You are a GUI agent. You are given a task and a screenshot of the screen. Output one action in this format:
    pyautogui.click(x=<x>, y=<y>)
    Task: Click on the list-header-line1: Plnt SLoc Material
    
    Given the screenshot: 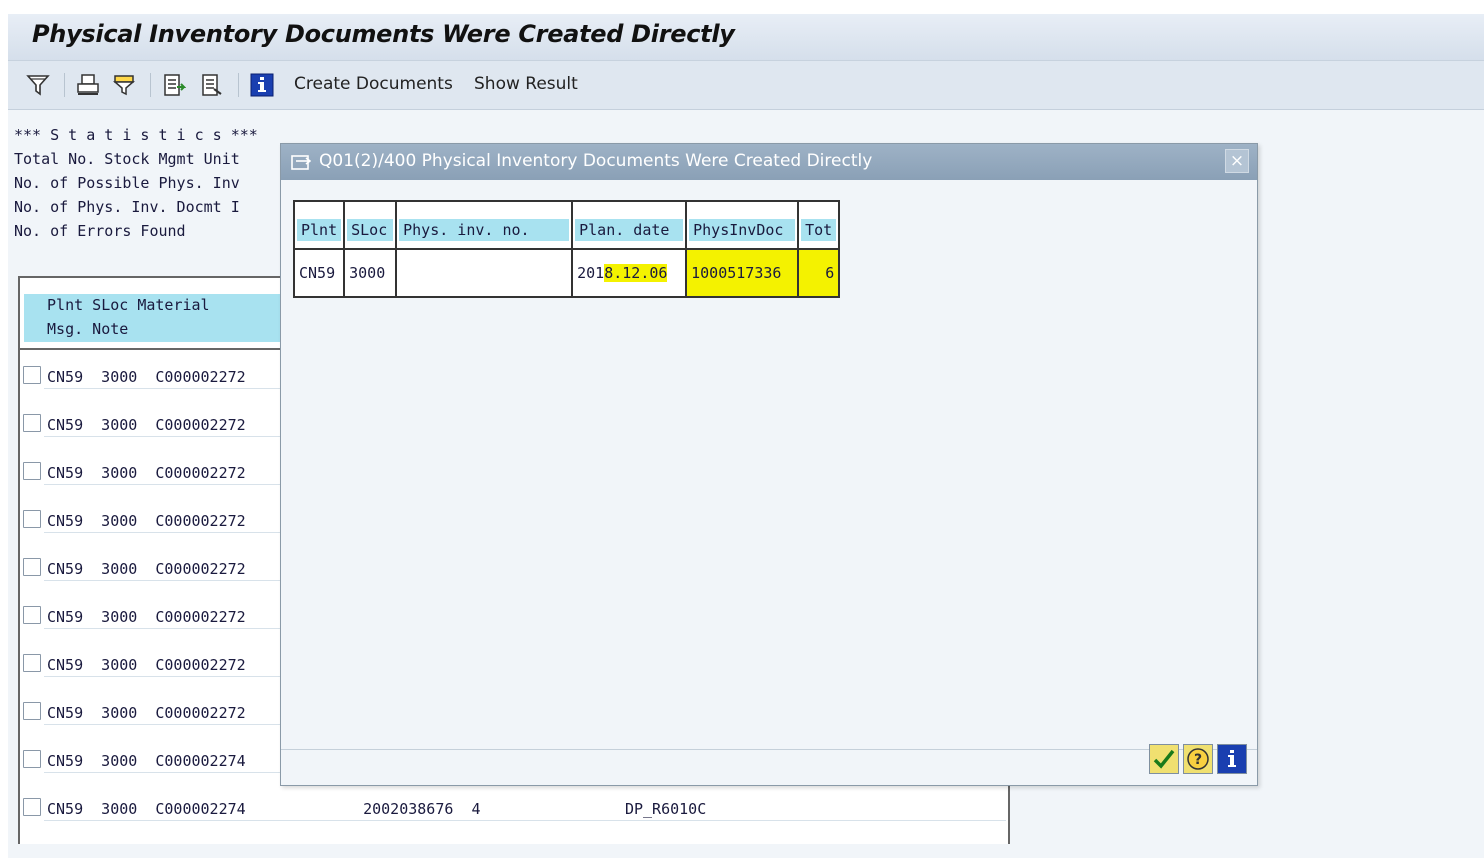 What is the action you would take?
    pyautogui.click(x=124, y=305)
    